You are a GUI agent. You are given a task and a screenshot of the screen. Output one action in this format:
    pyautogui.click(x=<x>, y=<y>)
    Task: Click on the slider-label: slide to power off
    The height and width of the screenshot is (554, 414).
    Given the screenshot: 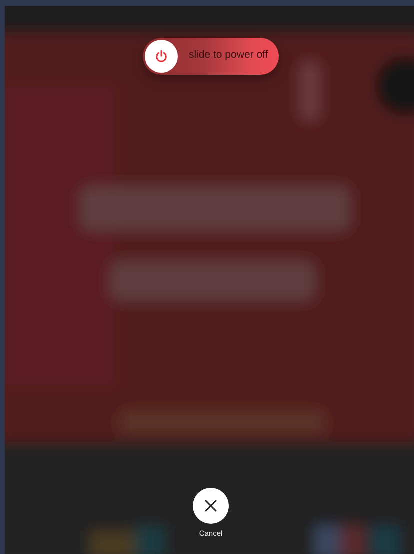 What is the action you would take?
    pyautogui.click(x=228, y=55)
    